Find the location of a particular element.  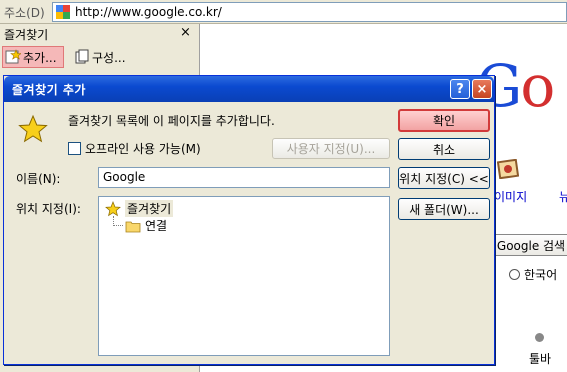

address-label: 주소(D) is located at coordinates (24, 13).